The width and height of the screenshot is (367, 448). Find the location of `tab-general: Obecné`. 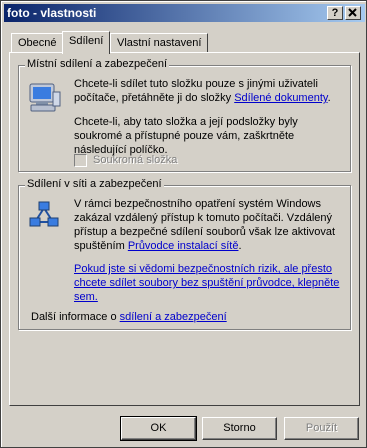

tab-general: Obecné is located at coordinates (37, 43).